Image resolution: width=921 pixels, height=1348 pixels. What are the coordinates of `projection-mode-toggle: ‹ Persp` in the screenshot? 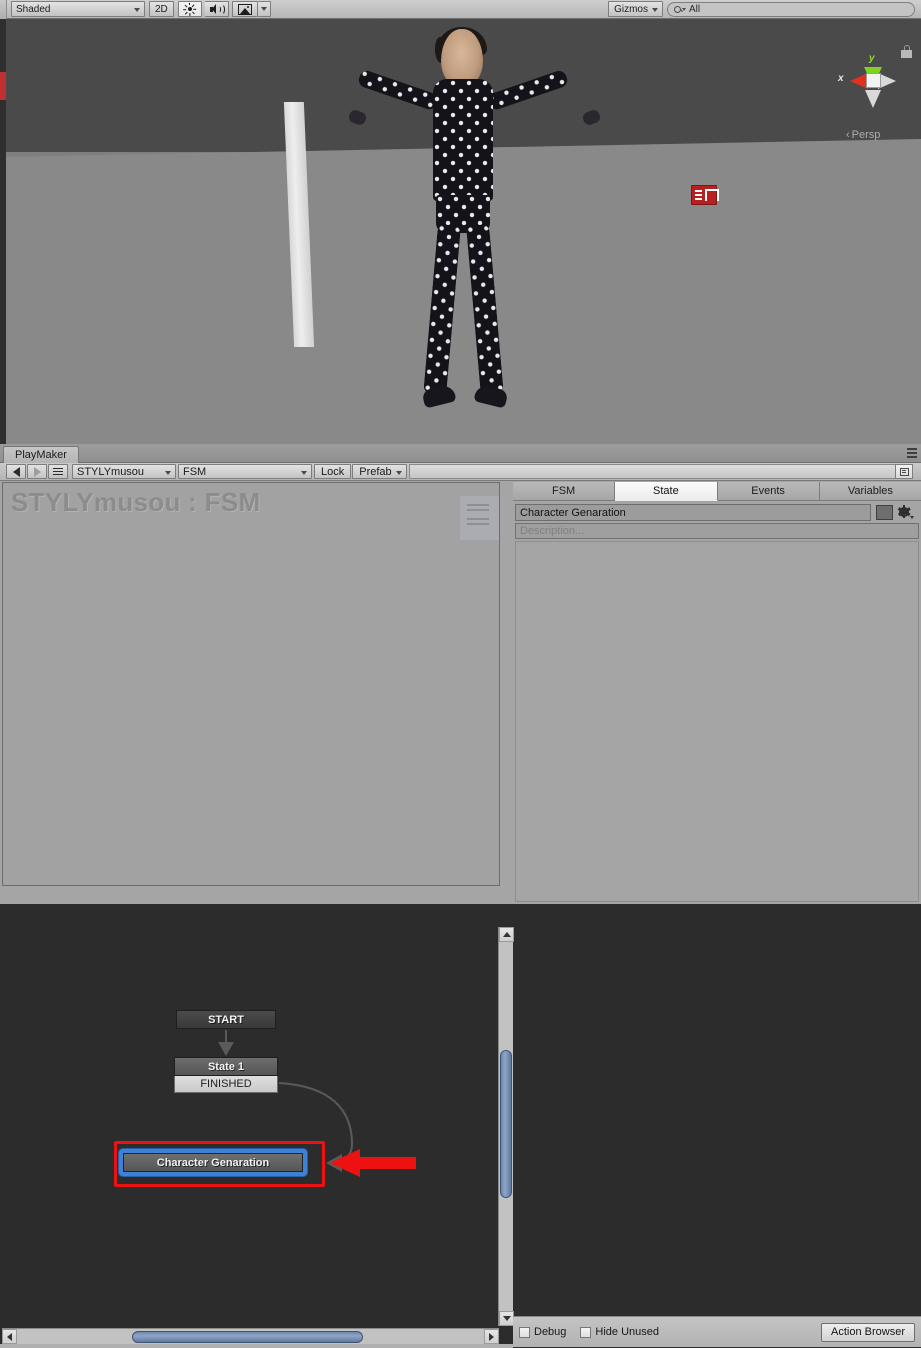 It's located at (863, 135).